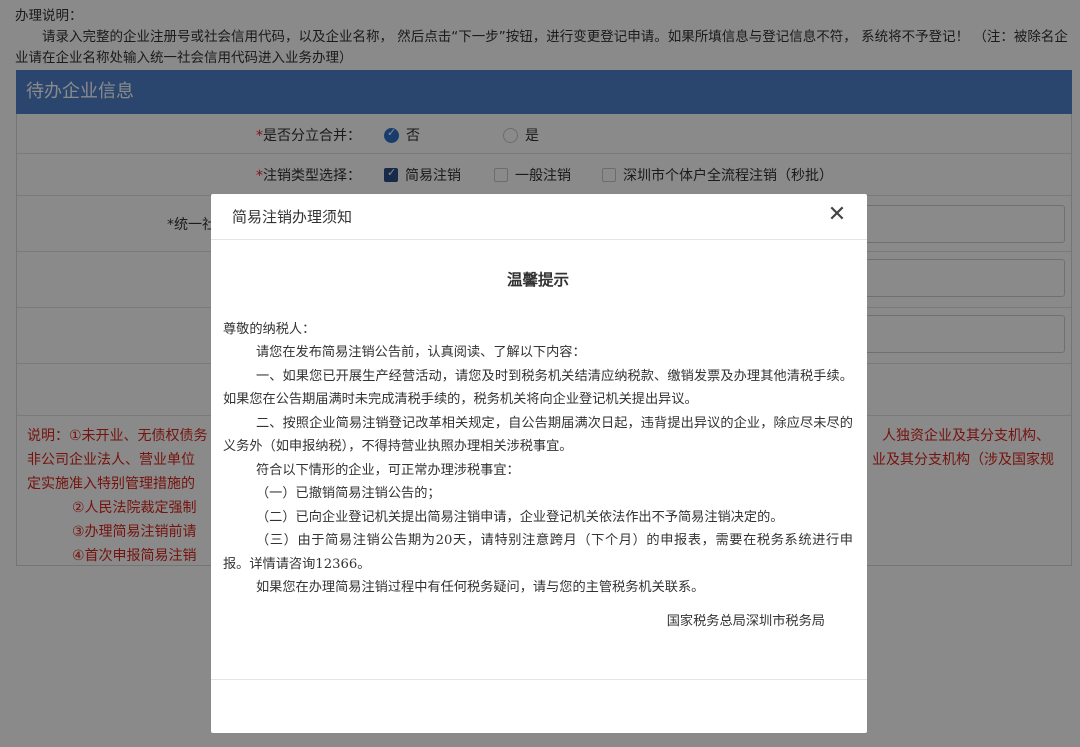 This screenshot has width=1080, height=747. I want to click on dialog-header: 简易注销办理须知 ✕, so click(539, 217).